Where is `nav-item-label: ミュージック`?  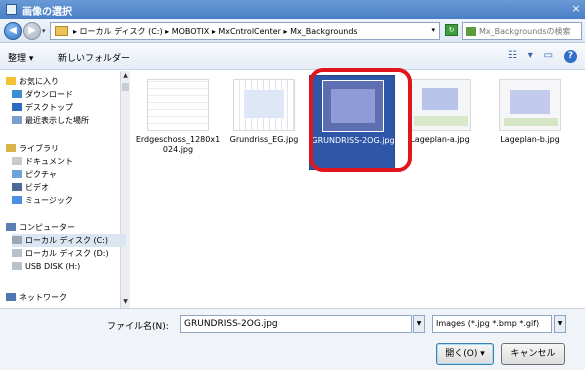
nav-item-label: ミュージック is located at coordinates (49, 200).